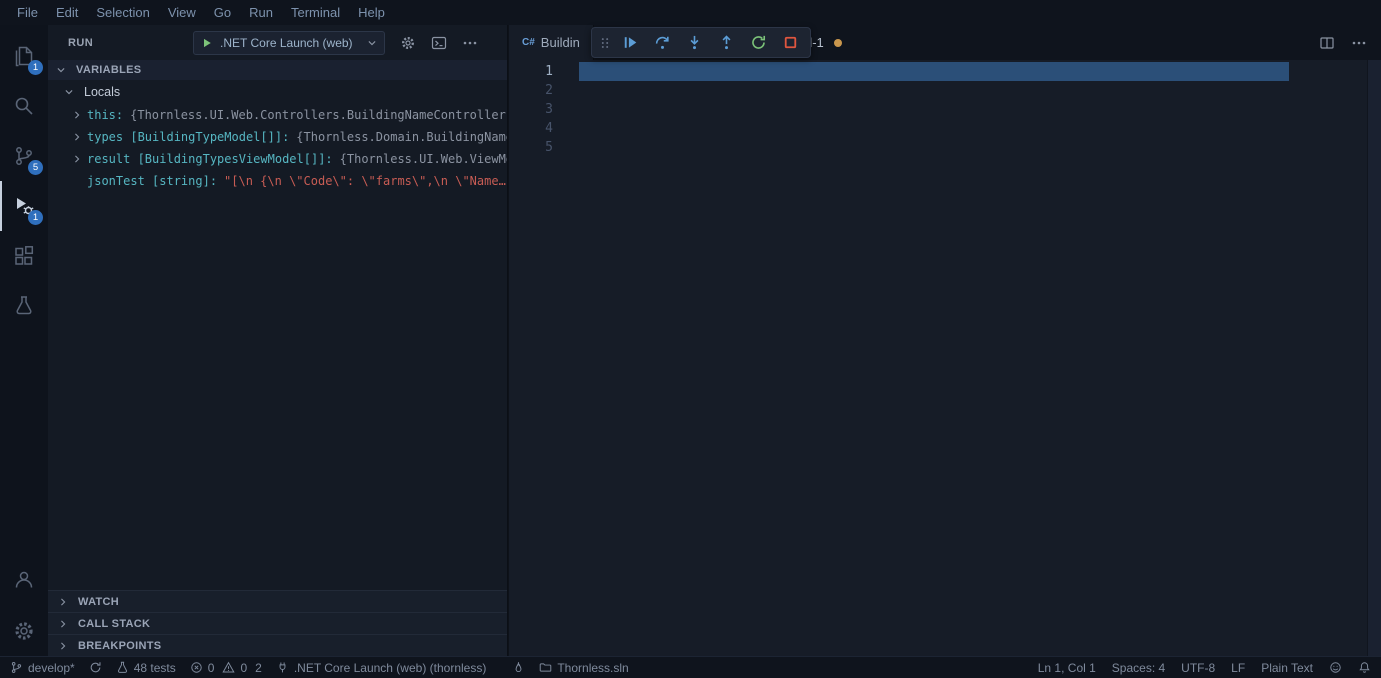  What do you see at coordinates (277, 92) in the screenshot?
I see `locals-scope-row: Locals` at bounding box center [277, 92].